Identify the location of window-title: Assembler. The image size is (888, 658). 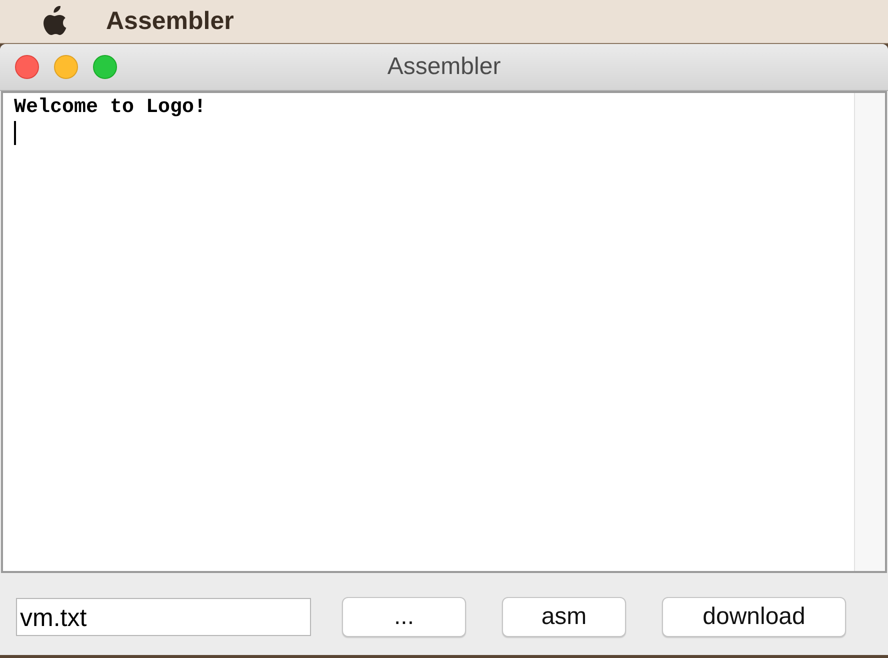
(444, 67).